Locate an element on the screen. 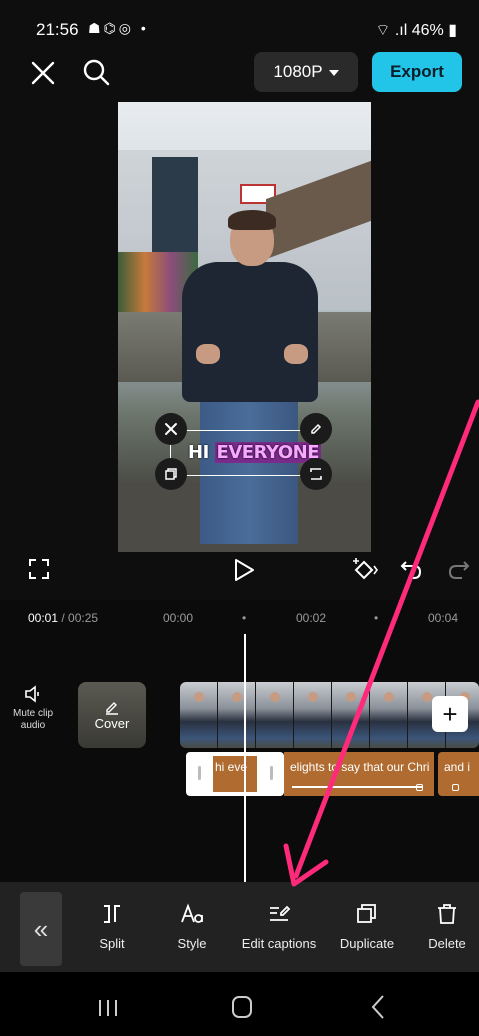  current-time: 00:01 is located at coordinates (43, 618).